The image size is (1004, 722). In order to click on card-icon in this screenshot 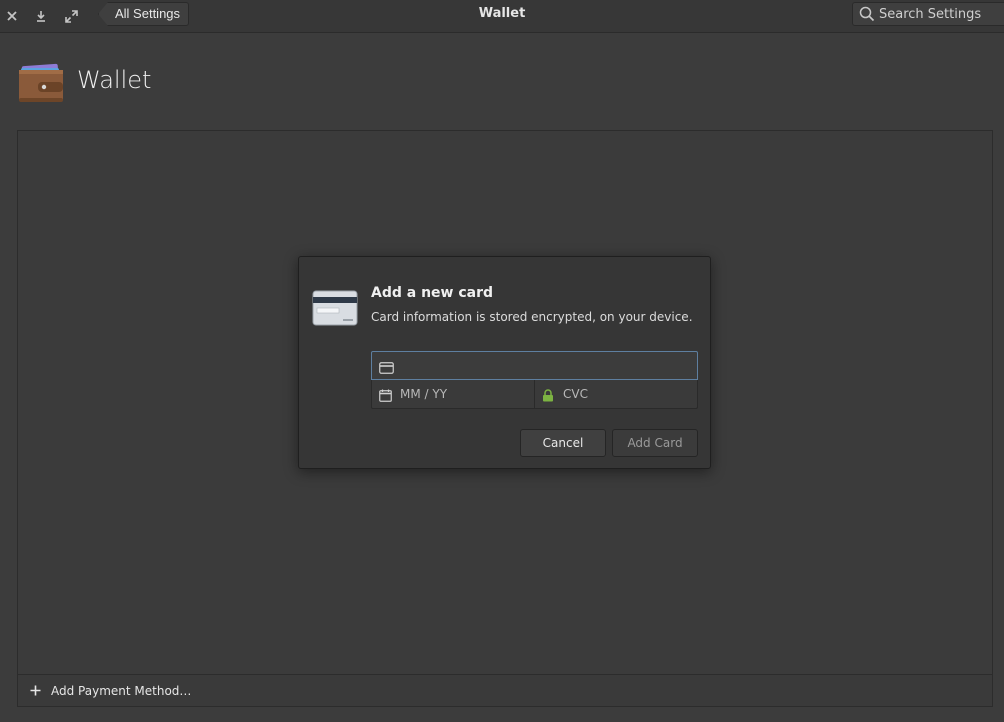, I will do `click(386, 368)`.